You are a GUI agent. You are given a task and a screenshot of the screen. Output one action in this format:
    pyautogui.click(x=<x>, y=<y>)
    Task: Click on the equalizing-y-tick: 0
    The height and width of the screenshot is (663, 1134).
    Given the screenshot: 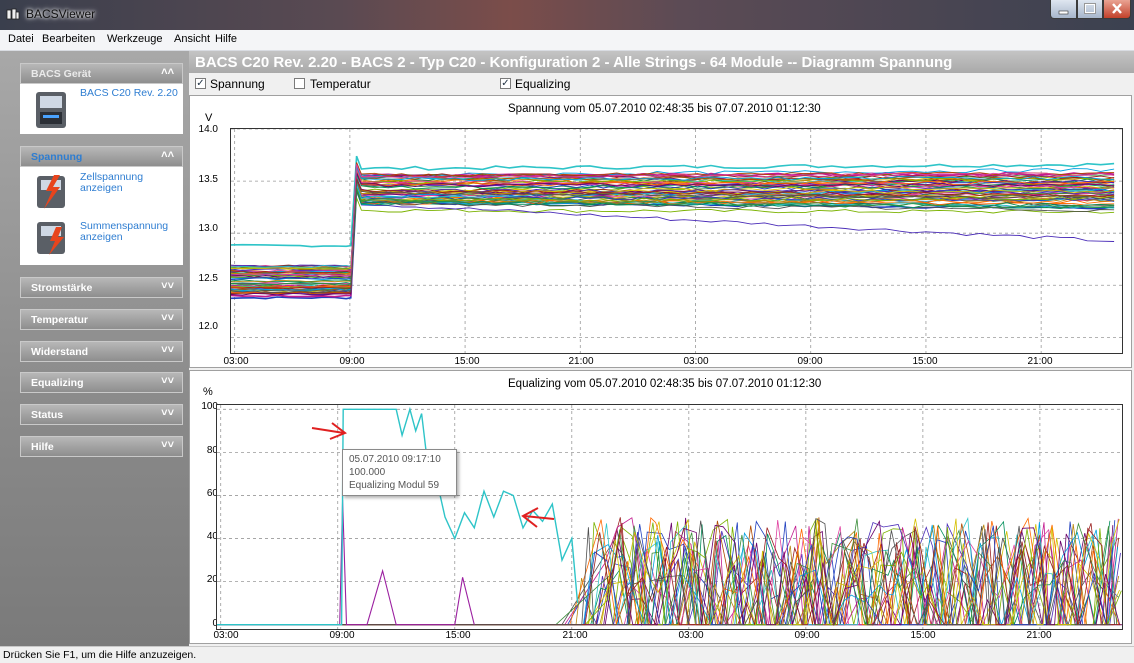 What is the action you would take?
    pyautogui.click(x=205, y=623)
    